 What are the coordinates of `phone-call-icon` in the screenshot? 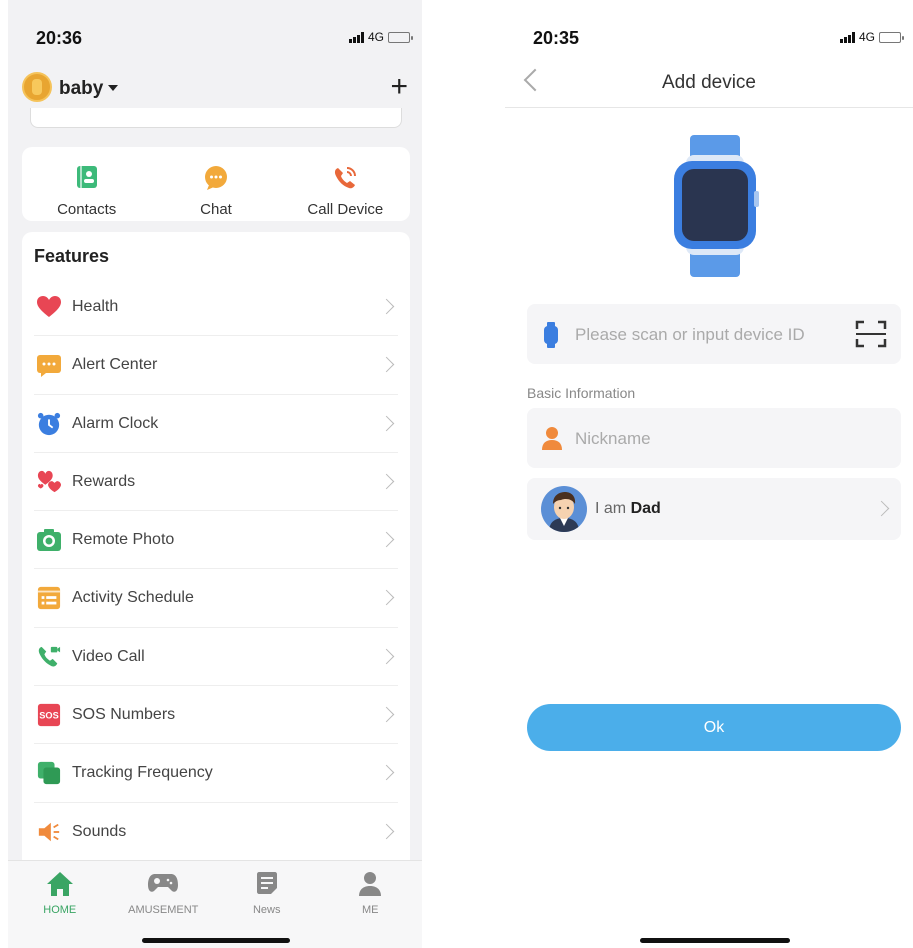 It's located at (346, 178).